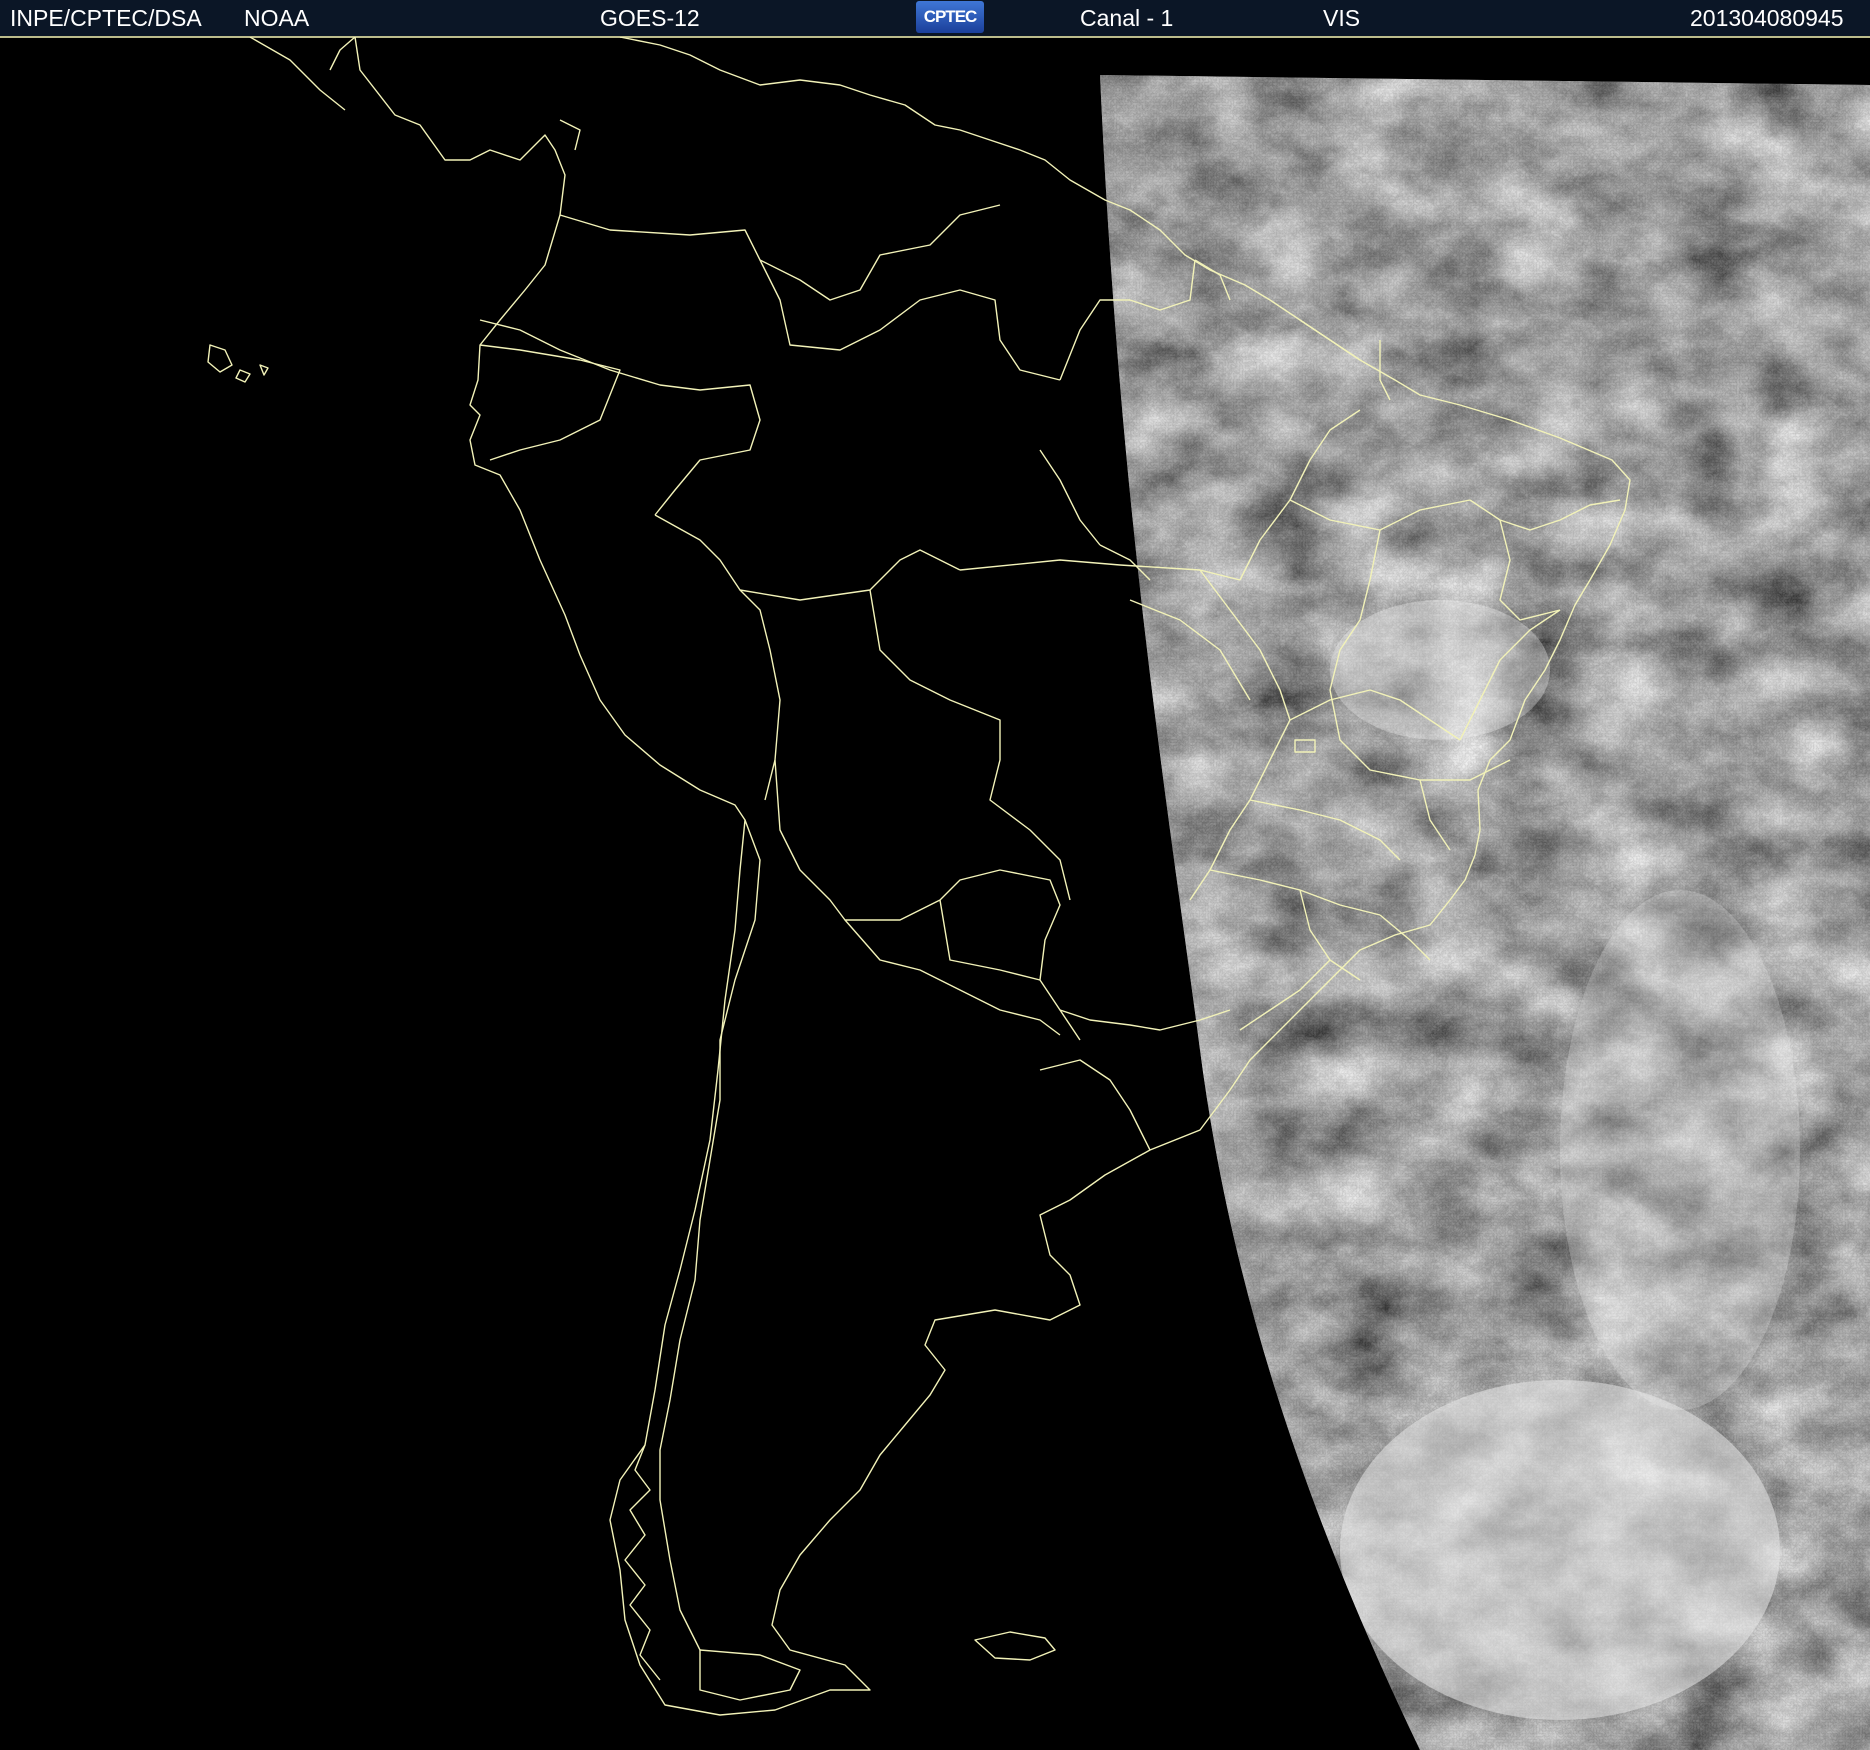  What do you see at coordinates (1767, 18) in the screenshot?
I see `timestamp-label: 201304080945` at bounding box center [1767, 18].